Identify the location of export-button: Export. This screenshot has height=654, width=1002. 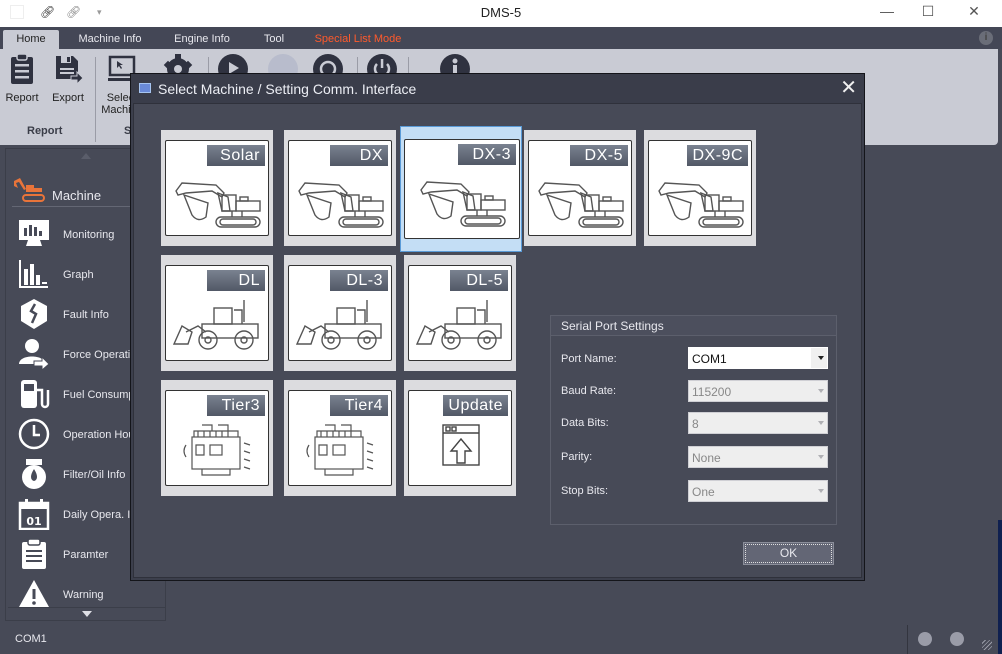
(68, 78).